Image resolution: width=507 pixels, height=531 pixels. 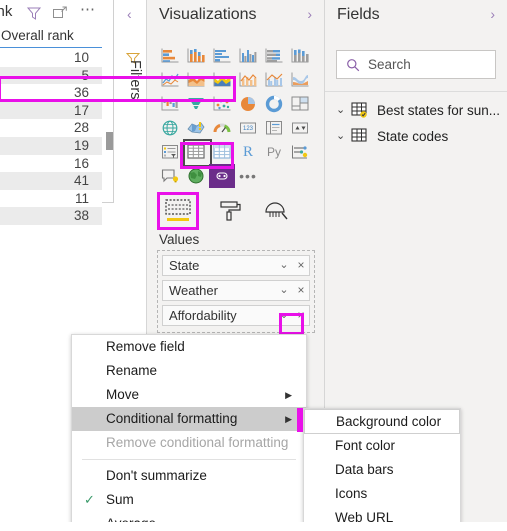 I want to click on filled-map-icon, so click(x=196, y=128).